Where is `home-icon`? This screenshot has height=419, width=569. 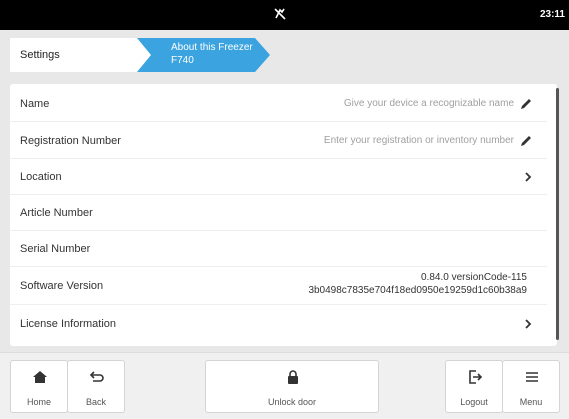 home-icon is located at coordinates (40, 377).